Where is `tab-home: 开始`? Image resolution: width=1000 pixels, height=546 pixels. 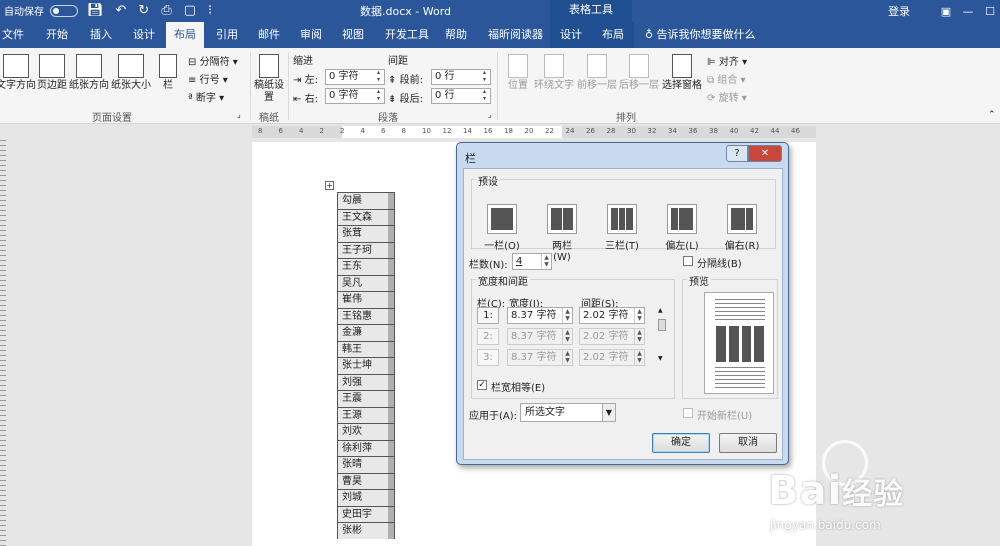
tab-home: 开始 is located at coordinates (57, 35).